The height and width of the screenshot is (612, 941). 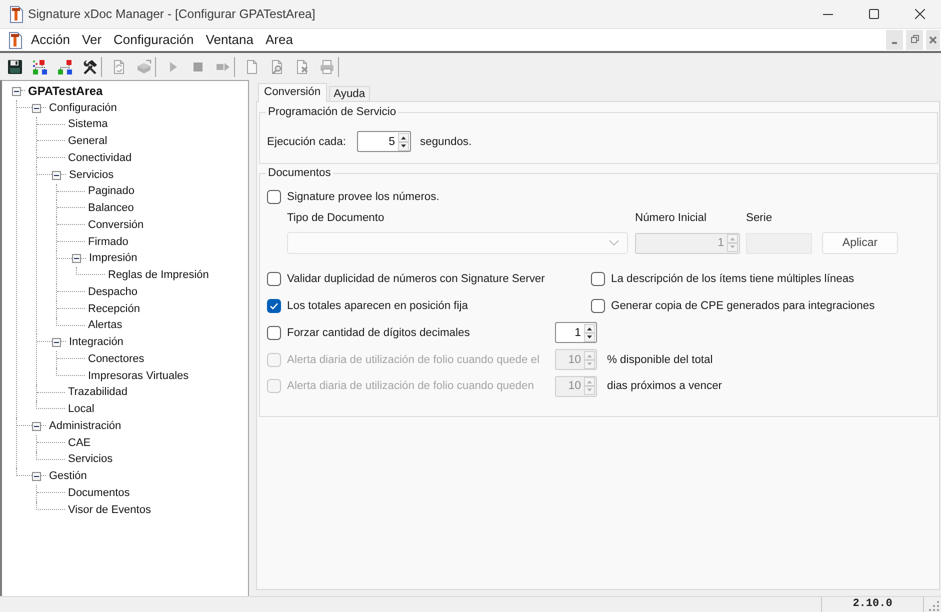 What do you see at coordinates (116, 225) in the screenshot?
I see `tree-item: Conversión` at bounding box center [116, 225].